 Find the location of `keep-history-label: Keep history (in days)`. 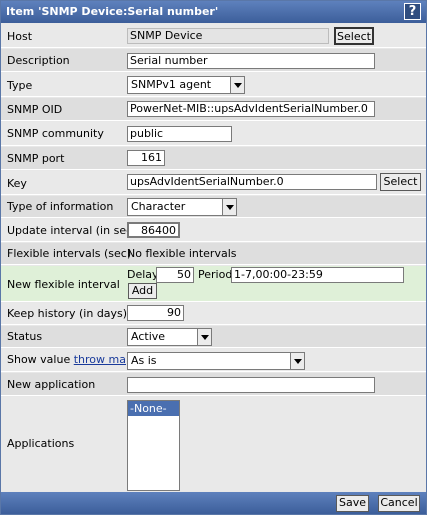

keep-history-label: Keep history (in days) is located at coordinates (67, 313).